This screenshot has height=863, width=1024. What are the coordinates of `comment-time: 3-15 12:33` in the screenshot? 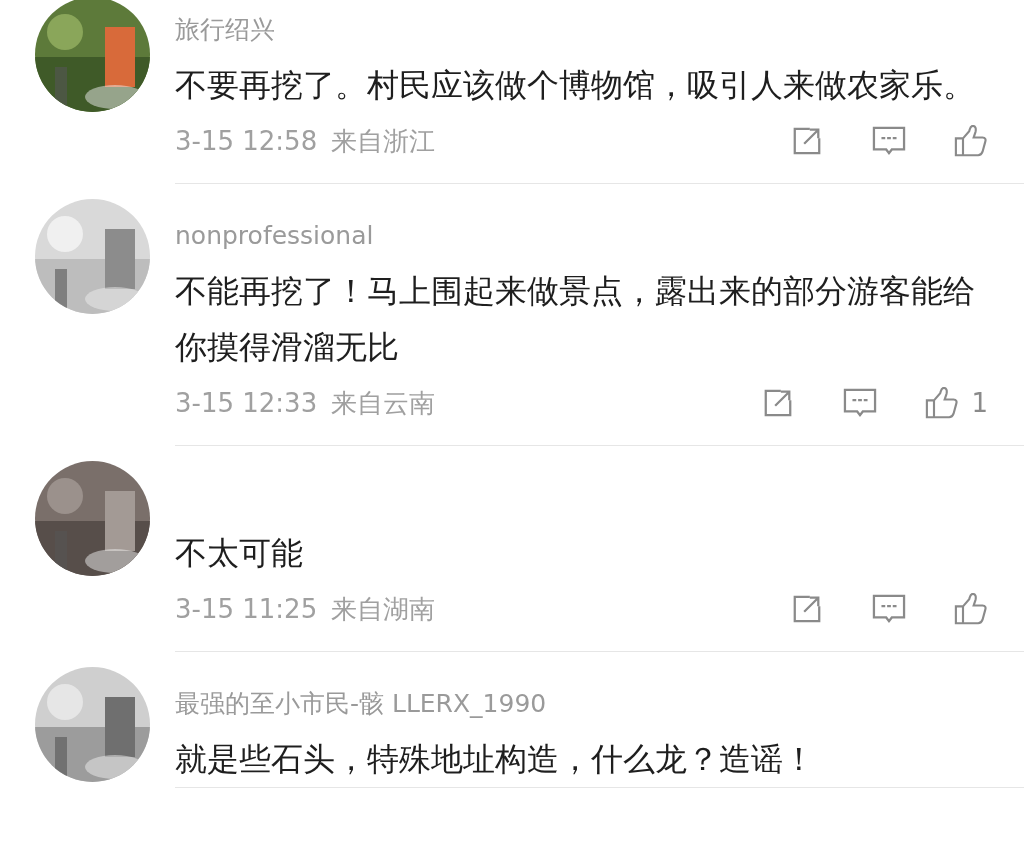 It's located at (246, 403).